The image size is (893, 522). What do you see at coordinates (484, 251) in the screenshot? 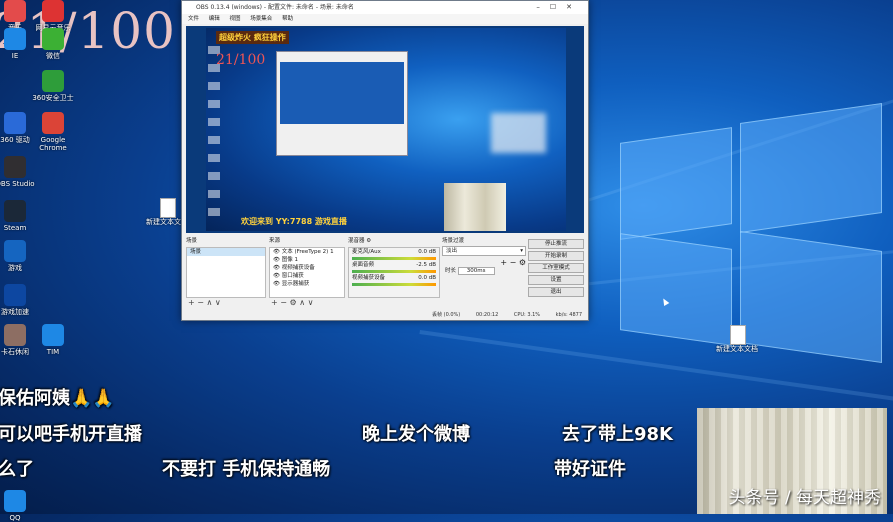
I see `transition-select: 淡出 ▾` at bounding box center [484, 251].